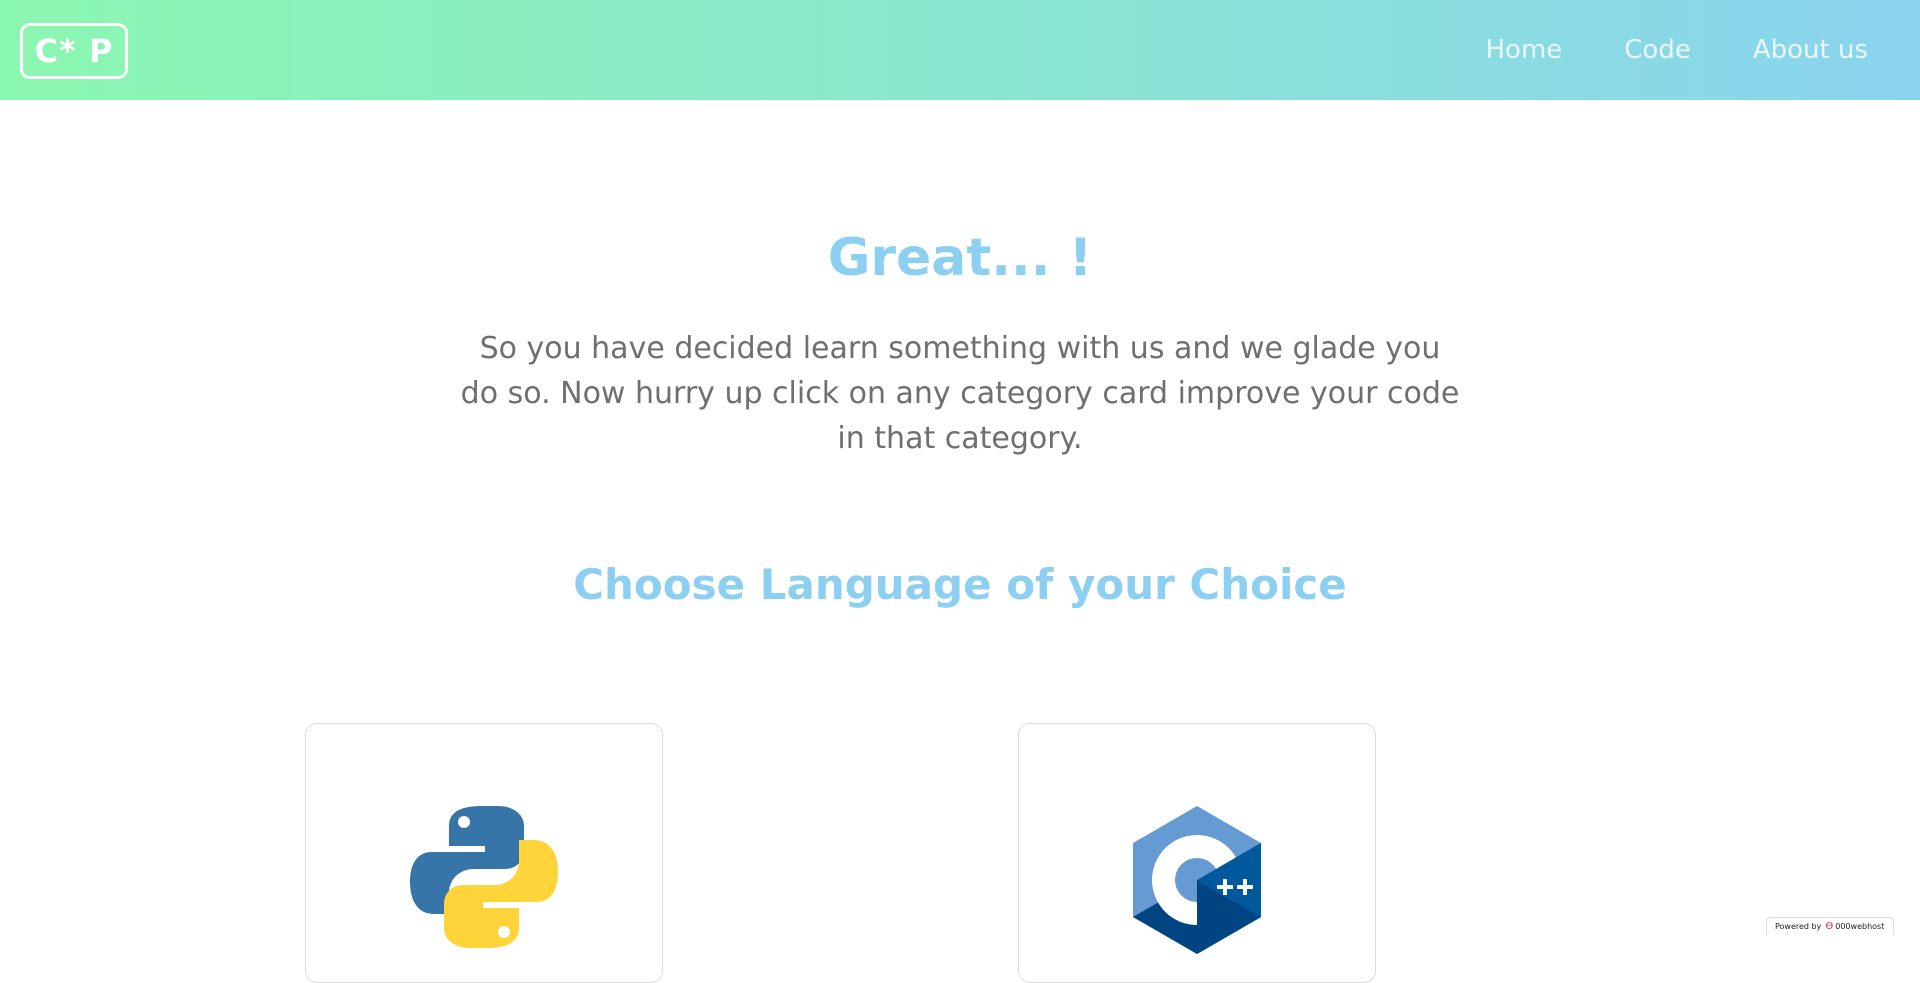 The image size is (1920, 983). What do you see at coordinates (74, 51) in the screenshot?
I see `site-logo: C* P` at bounding box center [74, 51].